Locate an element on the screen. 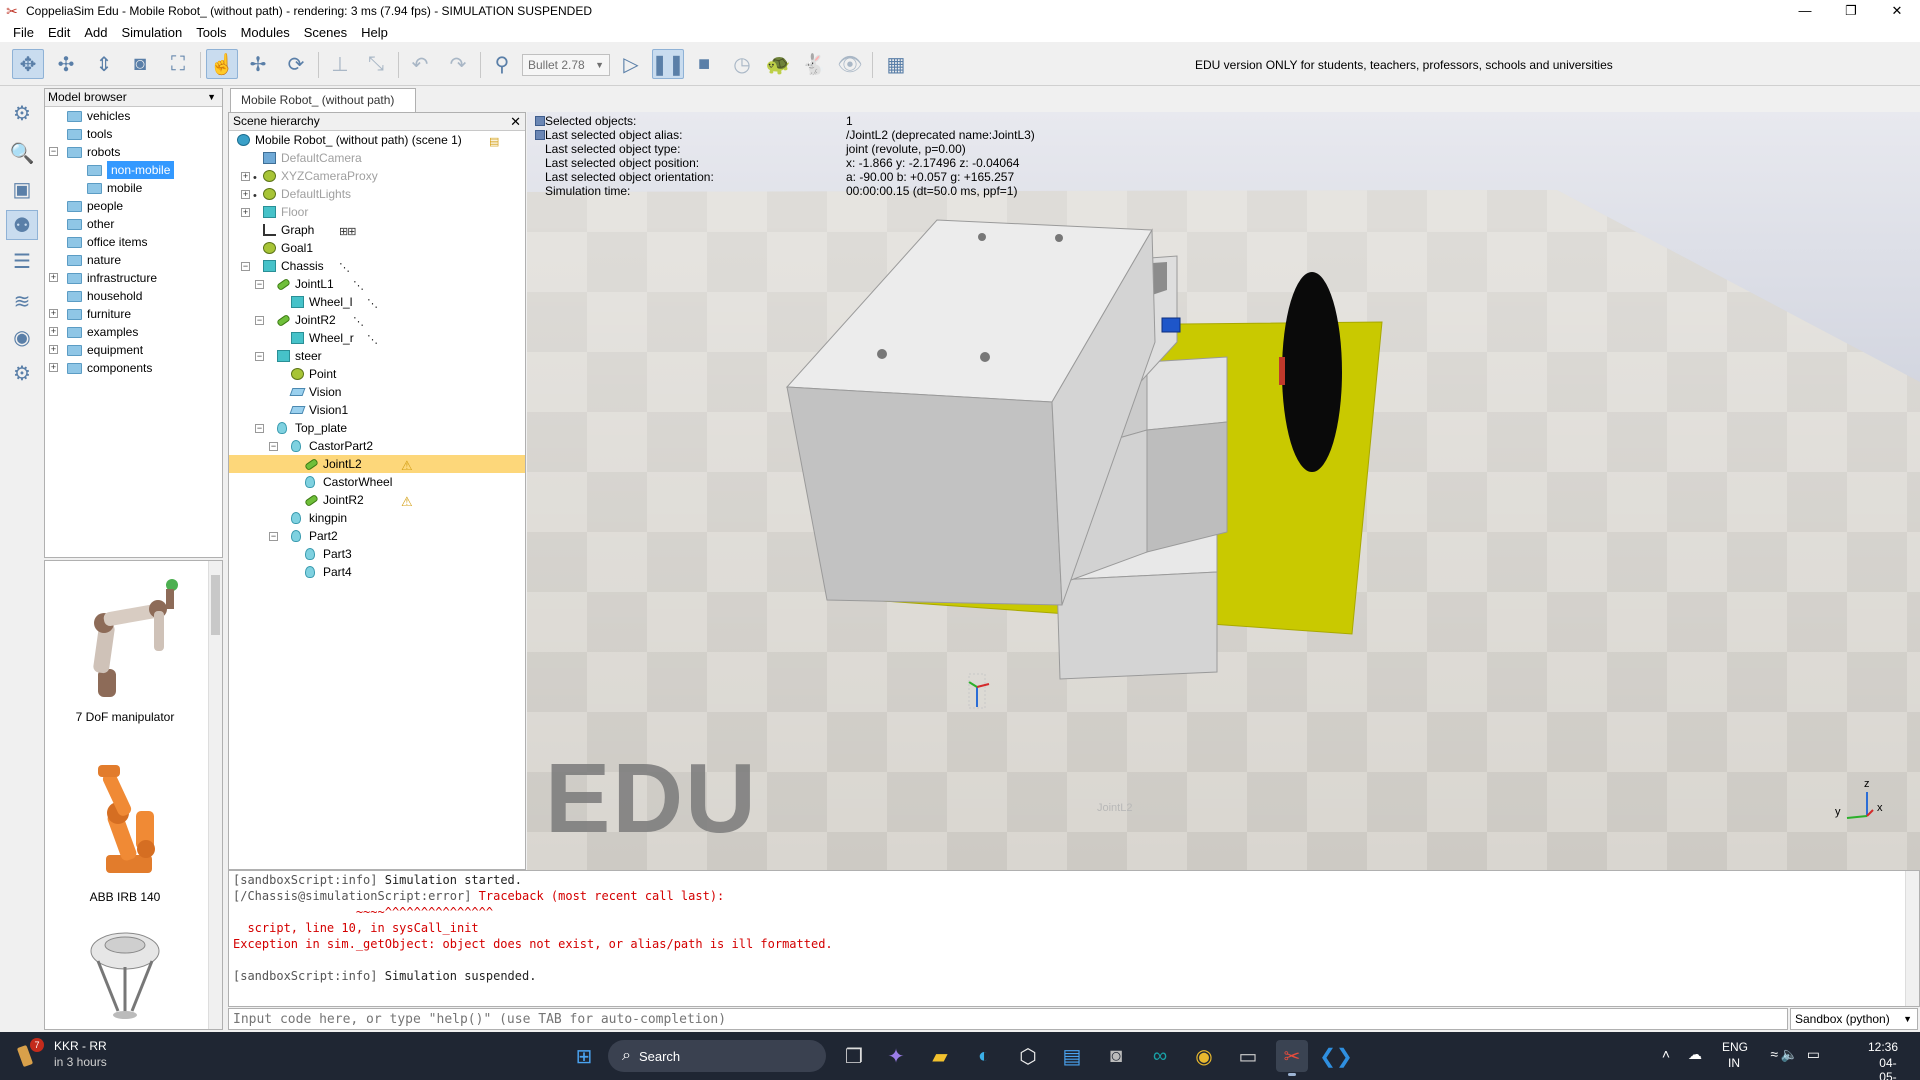  model-browser-header: Model browser ▼ is located at coordinates (133, 98).